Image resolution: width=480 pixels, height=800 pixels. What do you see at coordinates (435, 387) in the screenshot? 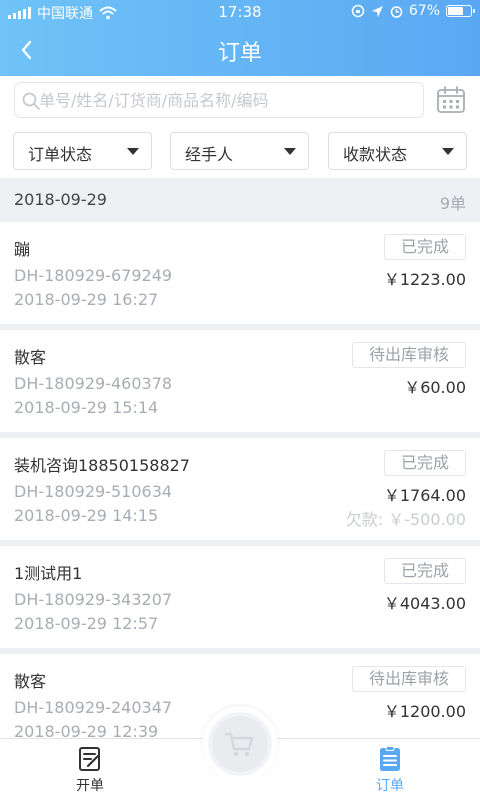
I see `order-amount: ￥60.00` at bounding box center [435, 387].